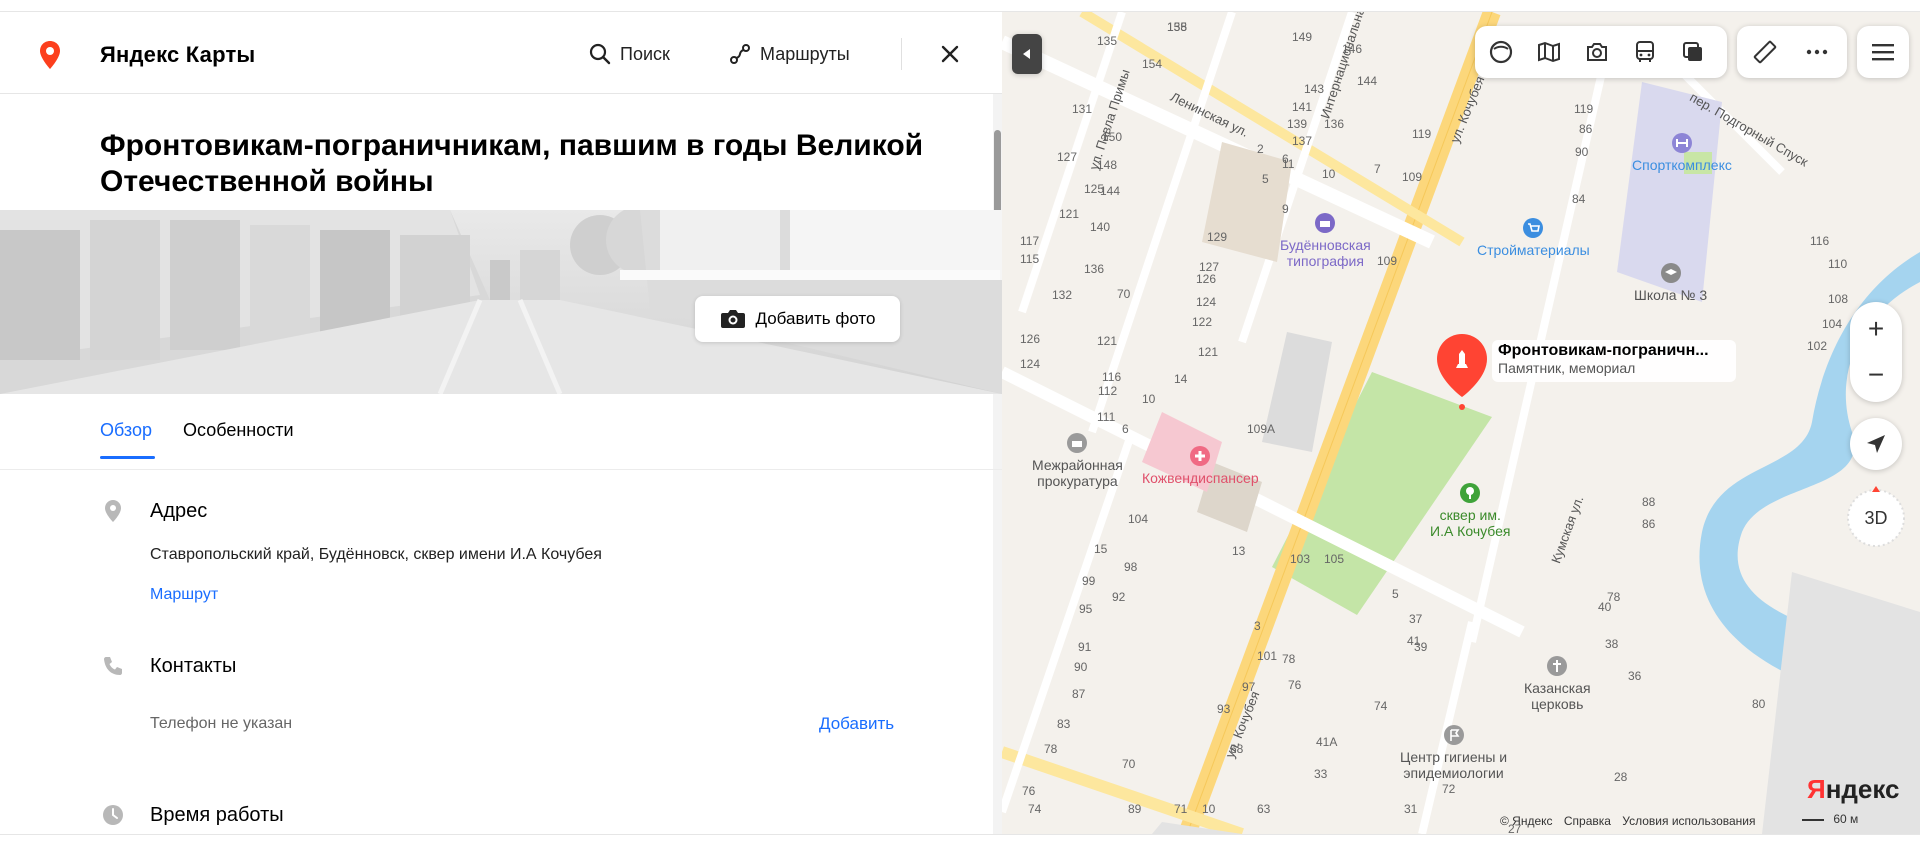 Image resolution: width=1920 pixels, height=846 pixels. What do you see at coordinates (1200, 465) in the screenshot?
I see `poi-dermatology: Кожвендиспансер` at bounding box center [1200, 465].